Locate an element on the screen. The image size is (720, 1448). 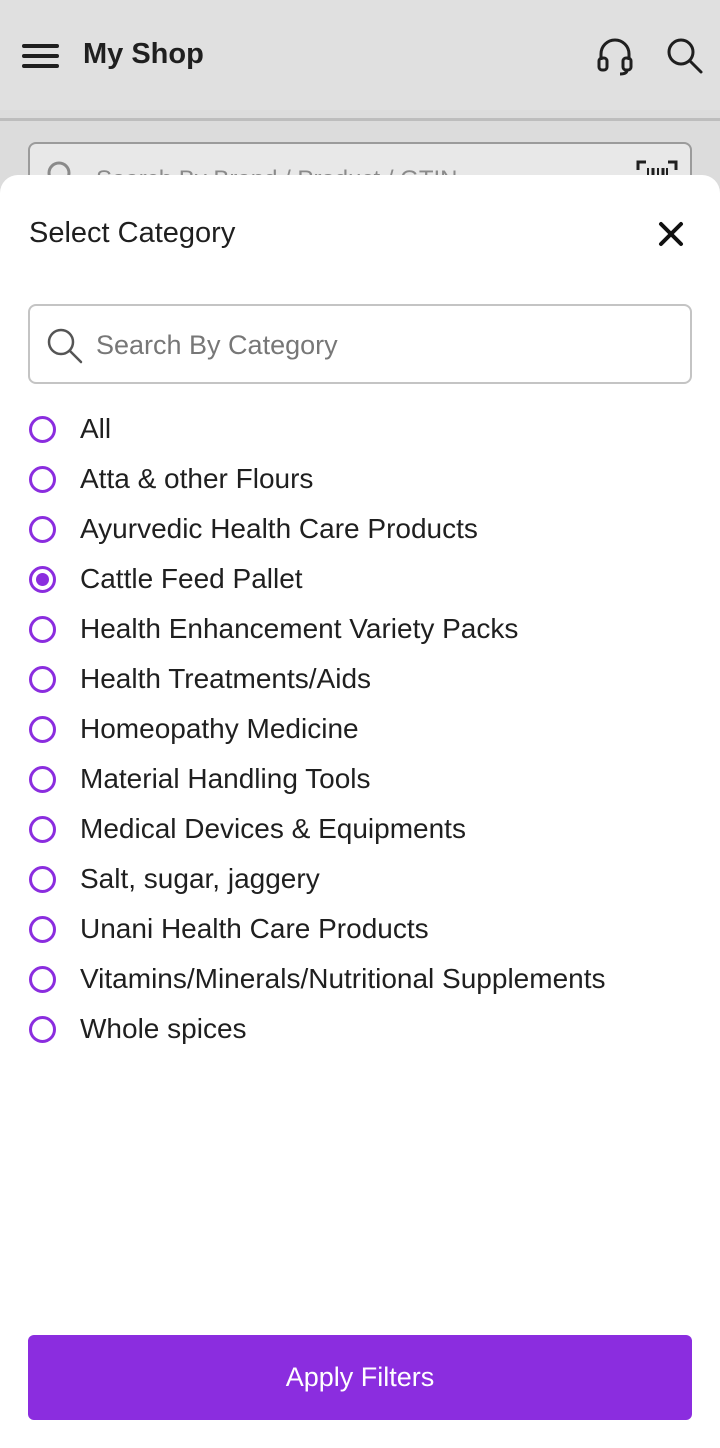
category-option: Atta & other Flours is located at coordinates (360, 479).